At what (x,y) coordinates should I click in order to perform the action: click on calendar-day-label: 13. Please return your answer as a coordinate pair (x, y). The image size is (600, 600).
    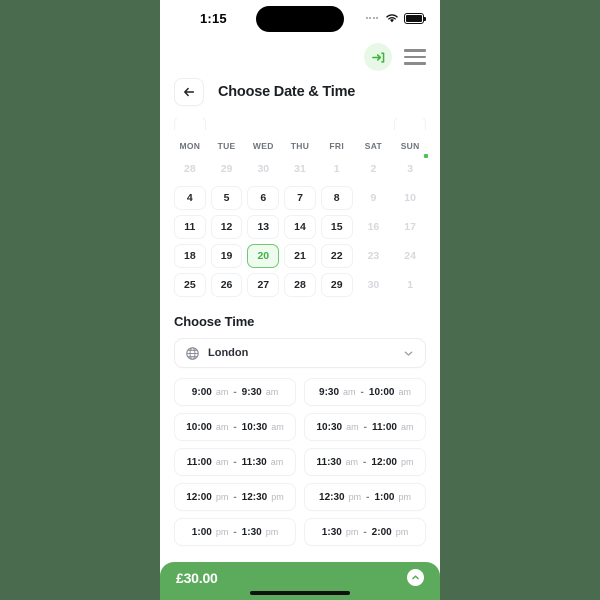
    Looking at the image, I should click on (263, 227).